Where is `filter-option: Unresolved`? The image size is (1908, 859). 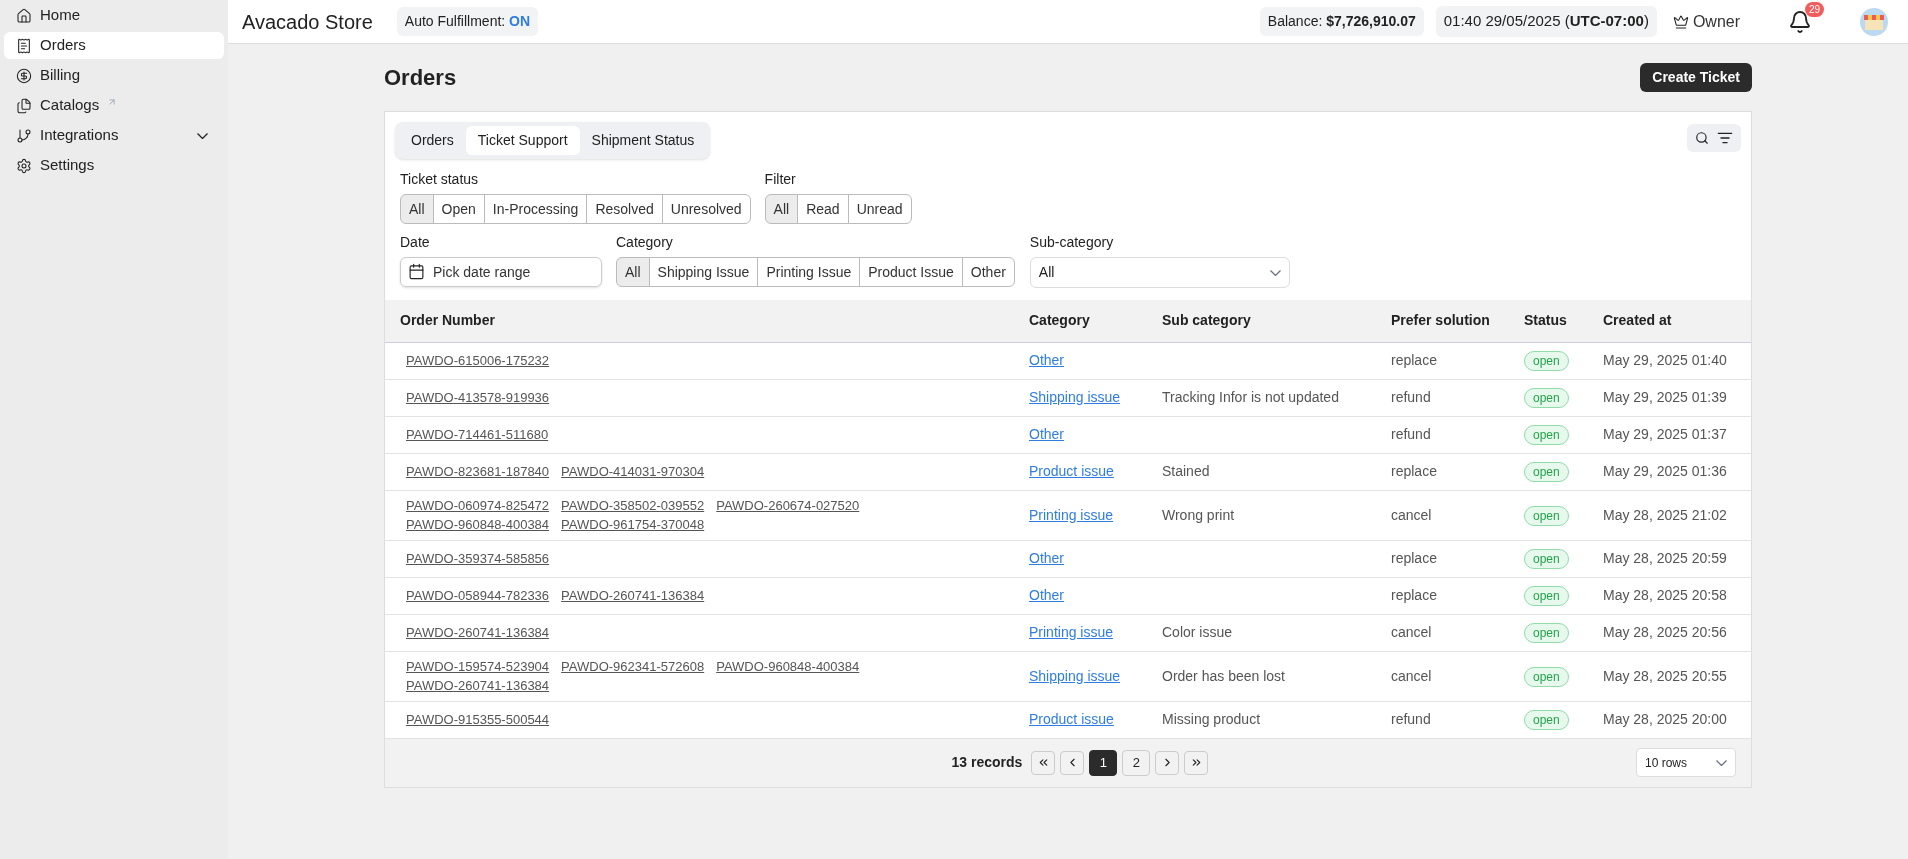 filter-option: Unresolved is located at coordinates (706, 209).